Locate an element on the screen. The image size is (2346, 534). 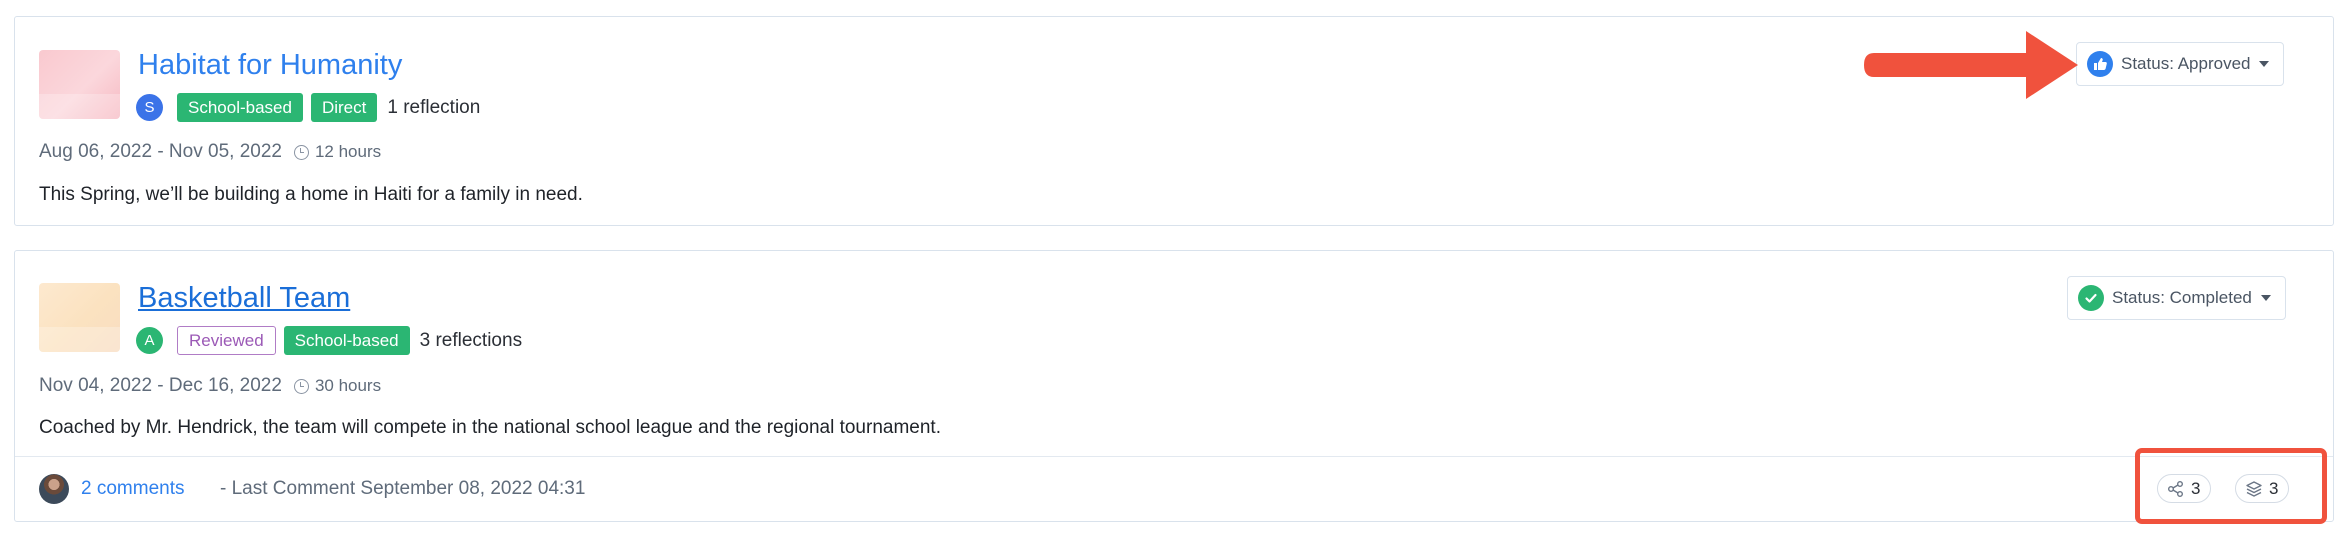
opportunity-title-link: Habitat for Humanity is located at coordinates (270, 65).